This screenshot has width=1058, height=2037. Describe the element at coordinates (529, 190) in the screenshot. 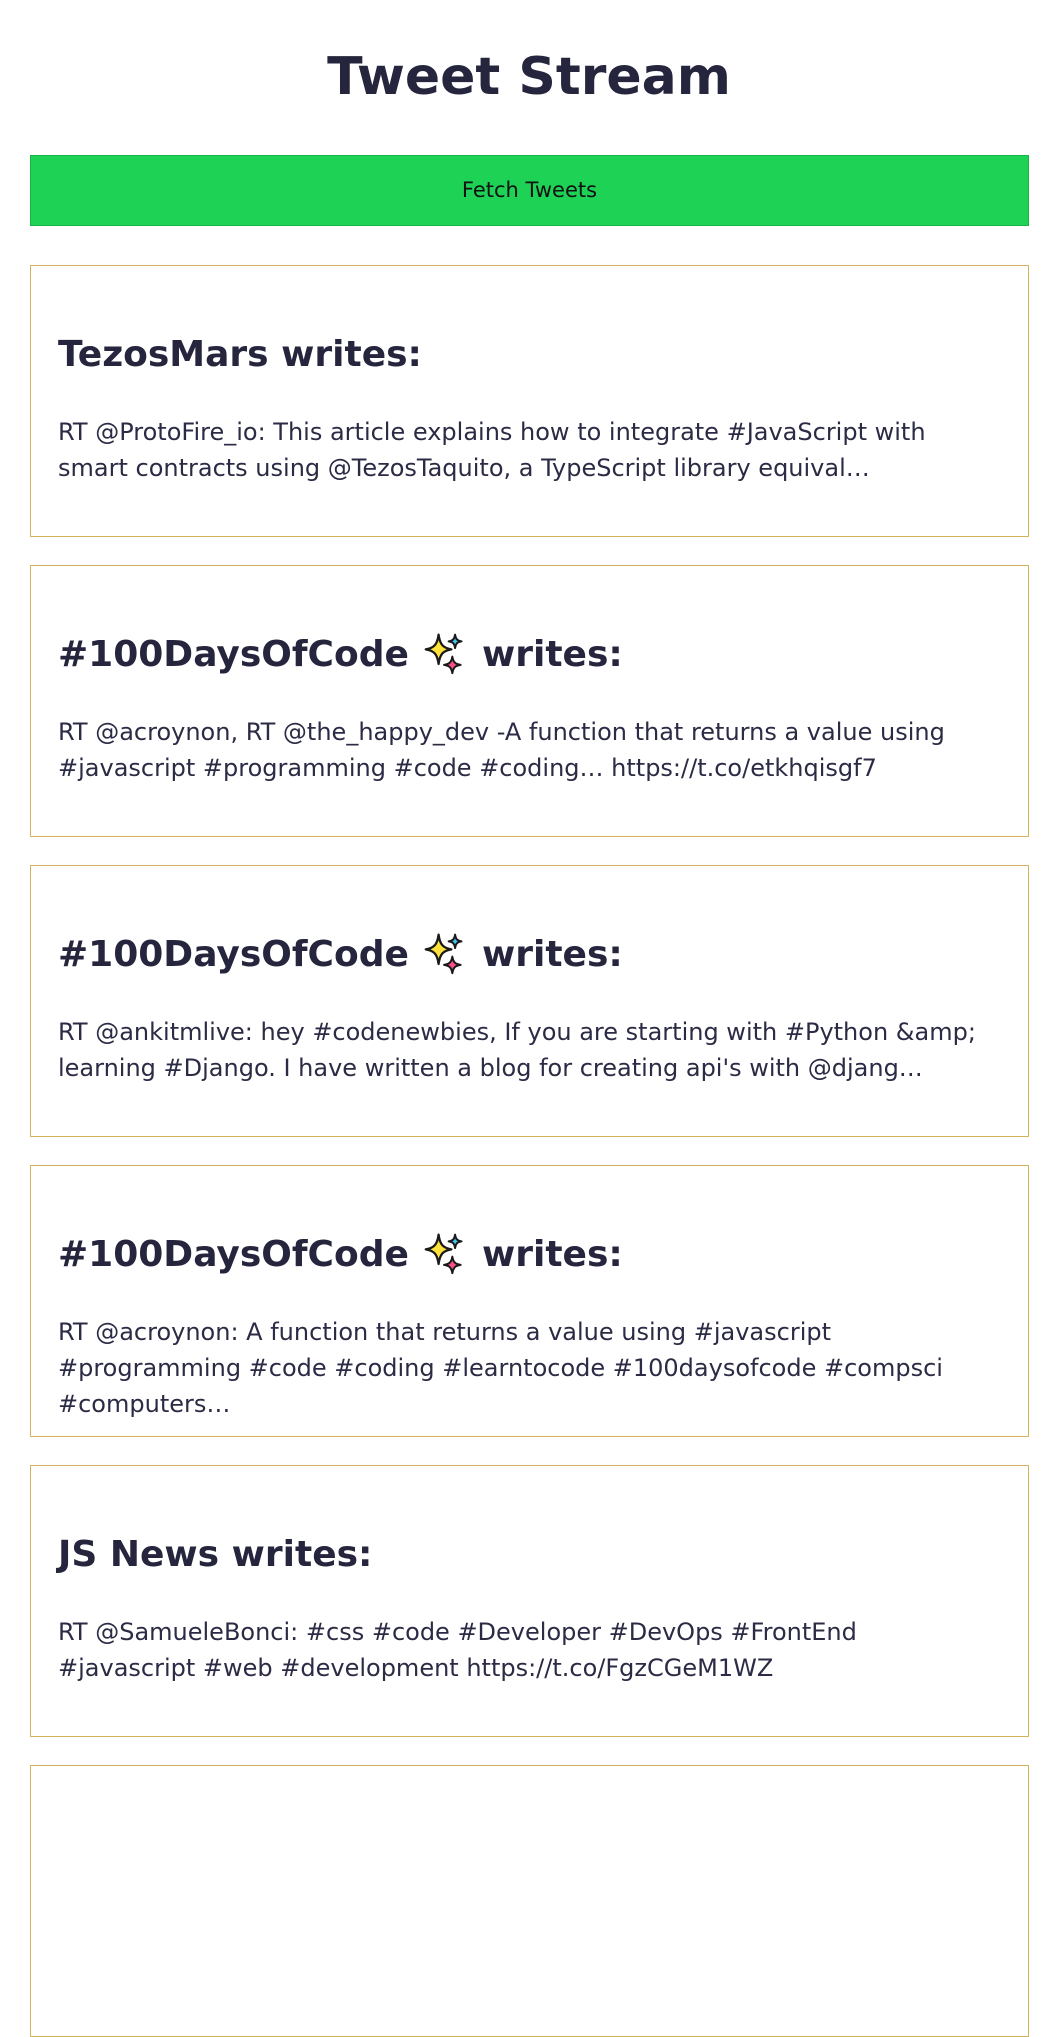

I see `fetch-tweets-button: Fetch Tweets` at that location.